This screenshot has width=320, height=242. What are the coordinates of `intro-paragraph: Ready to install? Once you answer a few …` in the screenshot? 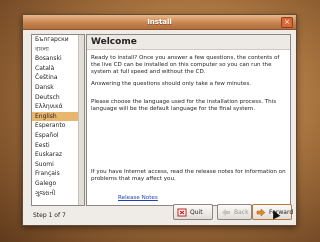 It's located at (185, 65).